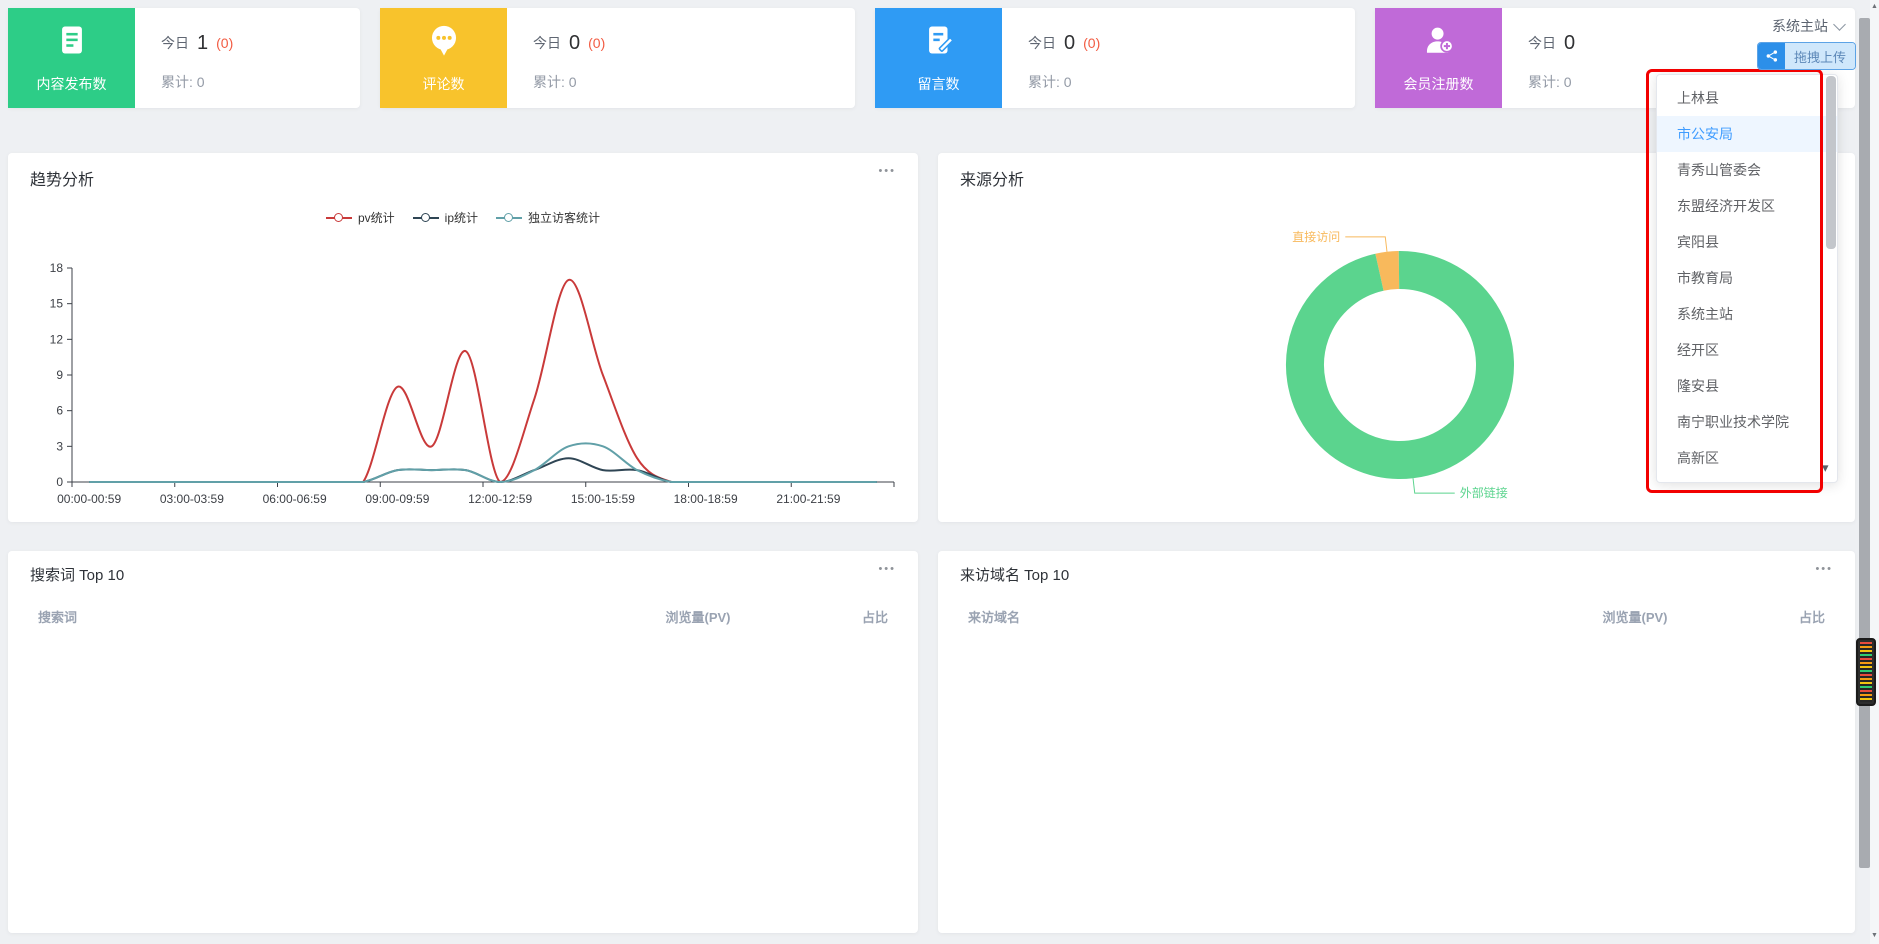  I want to click on column-header: 来访域名, so click(994, 617).